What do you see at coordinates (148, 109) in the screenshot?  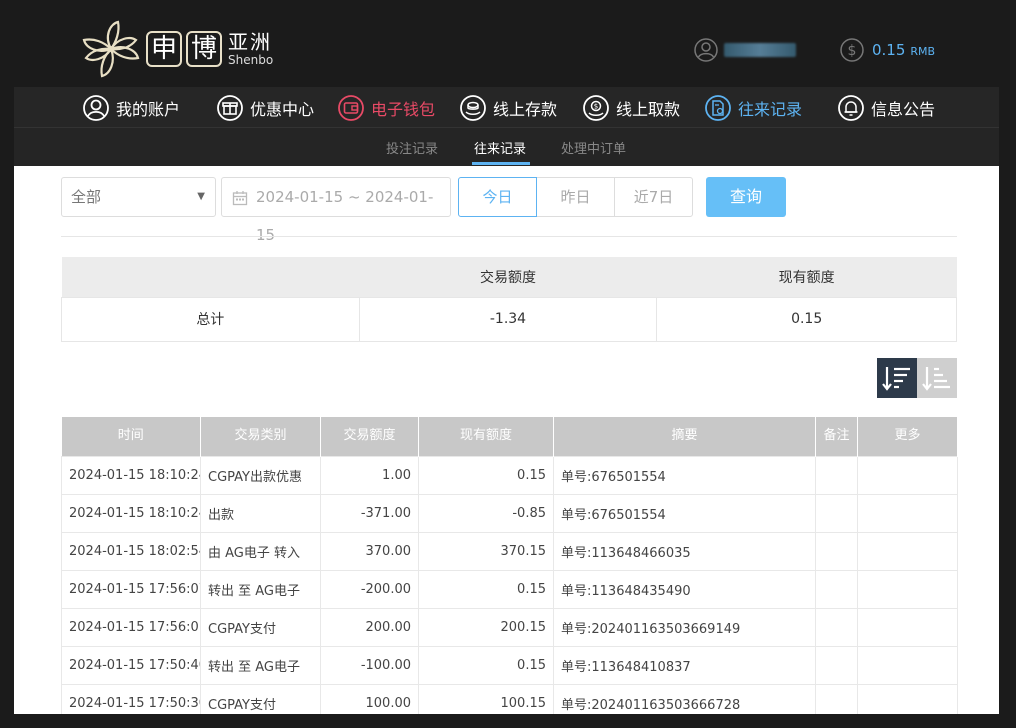 I see `nav-label: 我的账户` at bounding box center [148, 109].